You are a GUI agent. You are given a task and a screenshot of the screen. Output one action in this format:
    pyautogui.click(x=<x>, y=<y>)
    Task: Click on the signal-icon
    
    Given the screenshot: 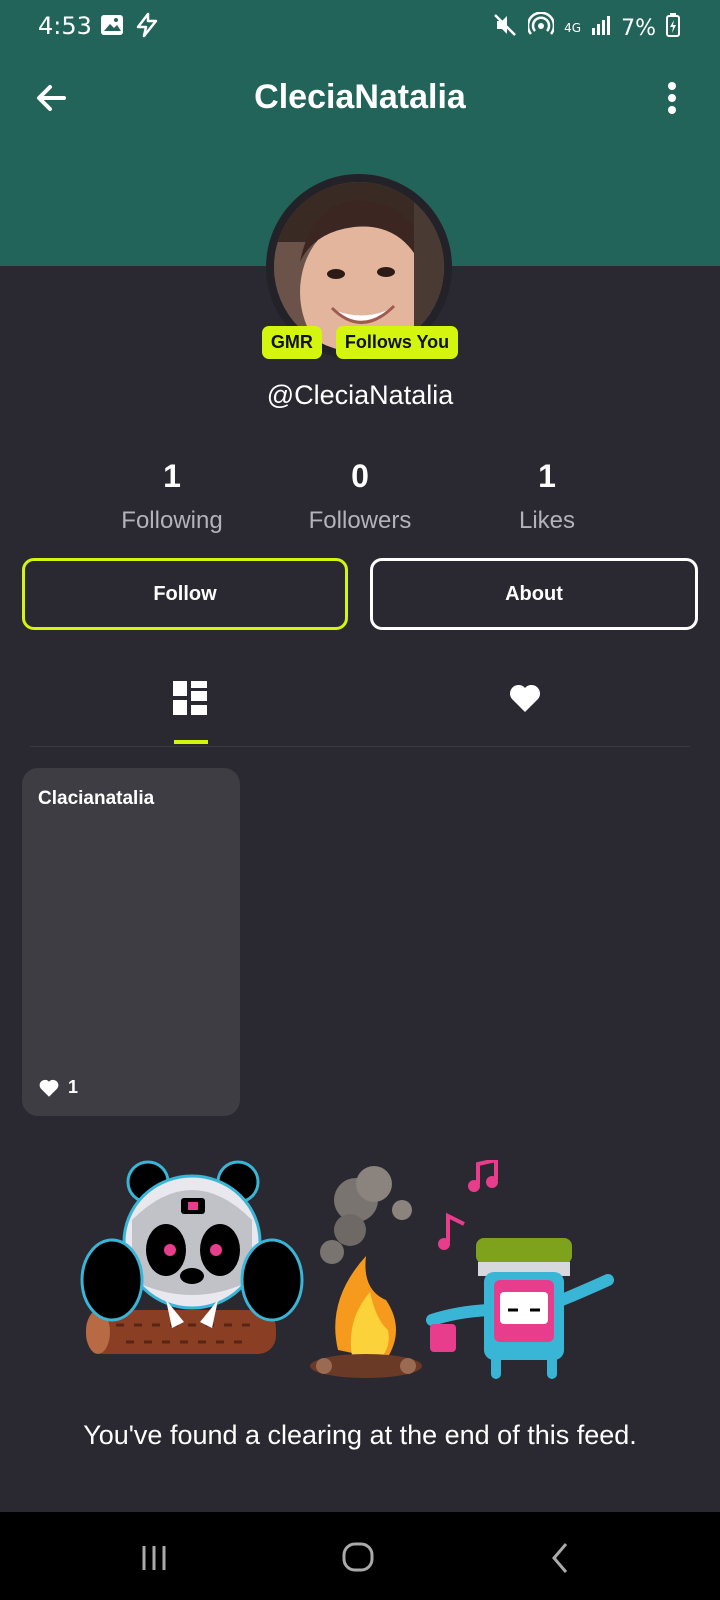 What is the action you would take?
    pyautogui.click(x=601, y=28)
    